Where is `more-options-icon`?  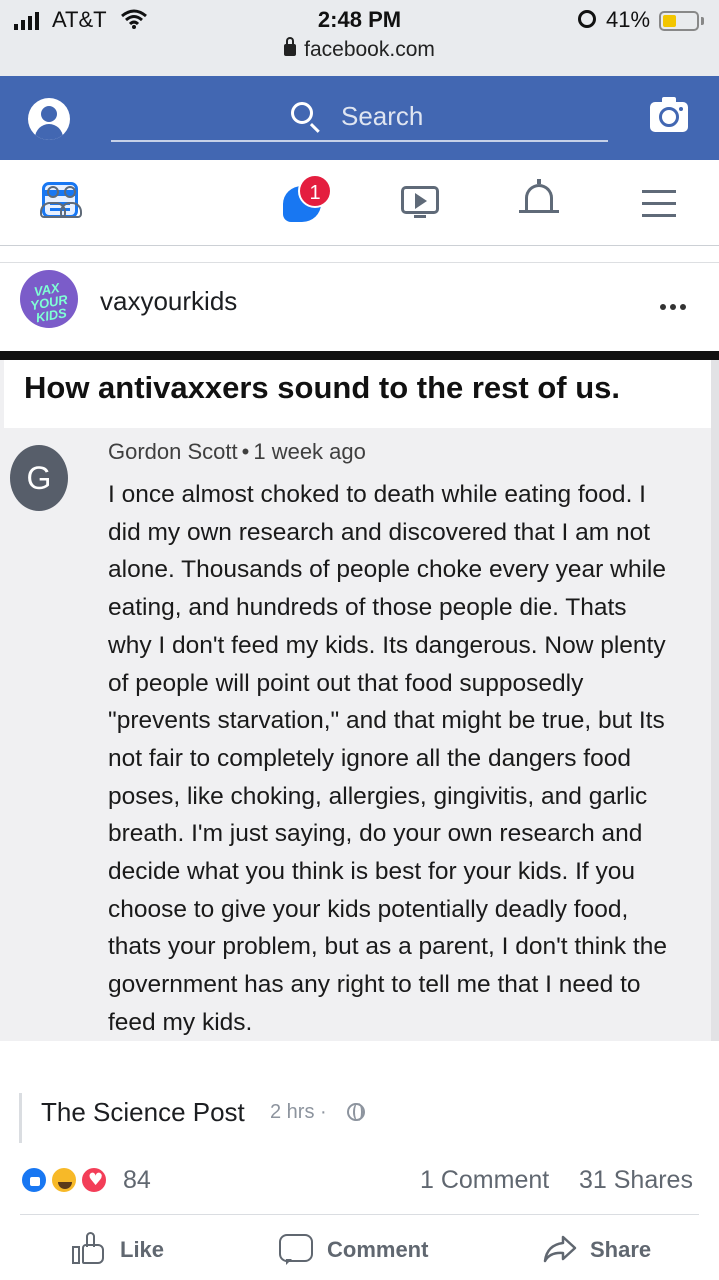
more-options-icon is located at coordinates (676, 303).